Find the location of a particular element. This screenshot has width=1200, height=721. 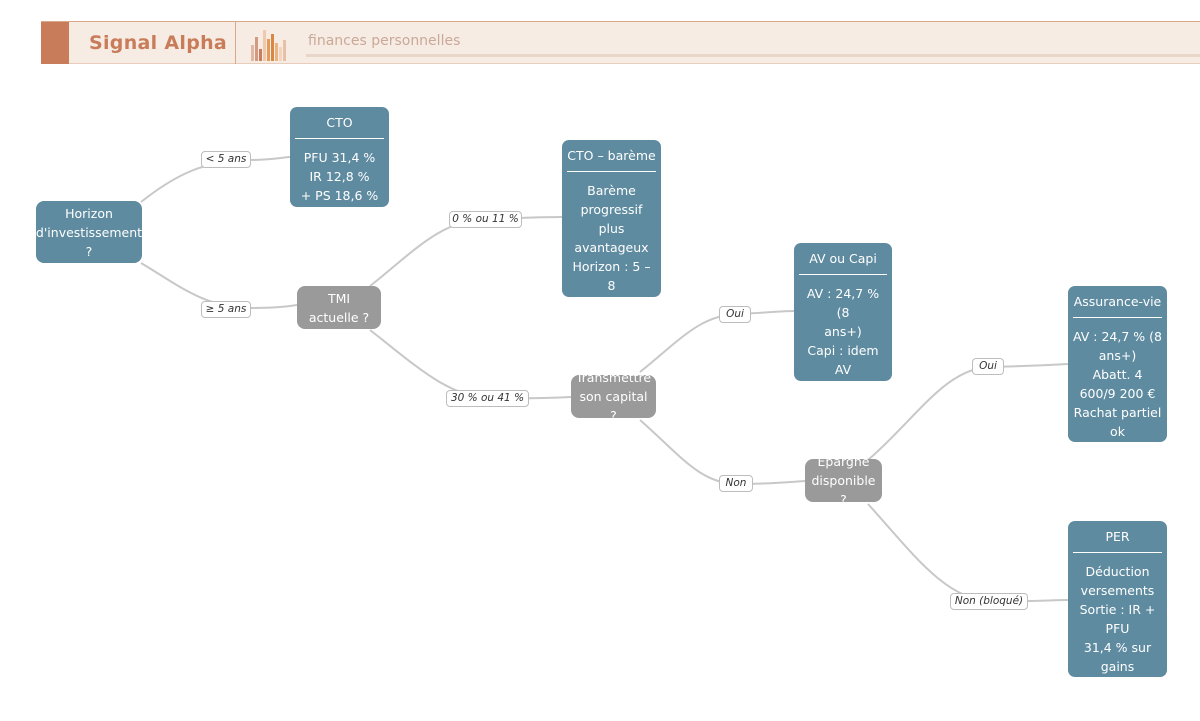

leaf-assurance-vie-line: ok is located at coordinates (1117, 431).